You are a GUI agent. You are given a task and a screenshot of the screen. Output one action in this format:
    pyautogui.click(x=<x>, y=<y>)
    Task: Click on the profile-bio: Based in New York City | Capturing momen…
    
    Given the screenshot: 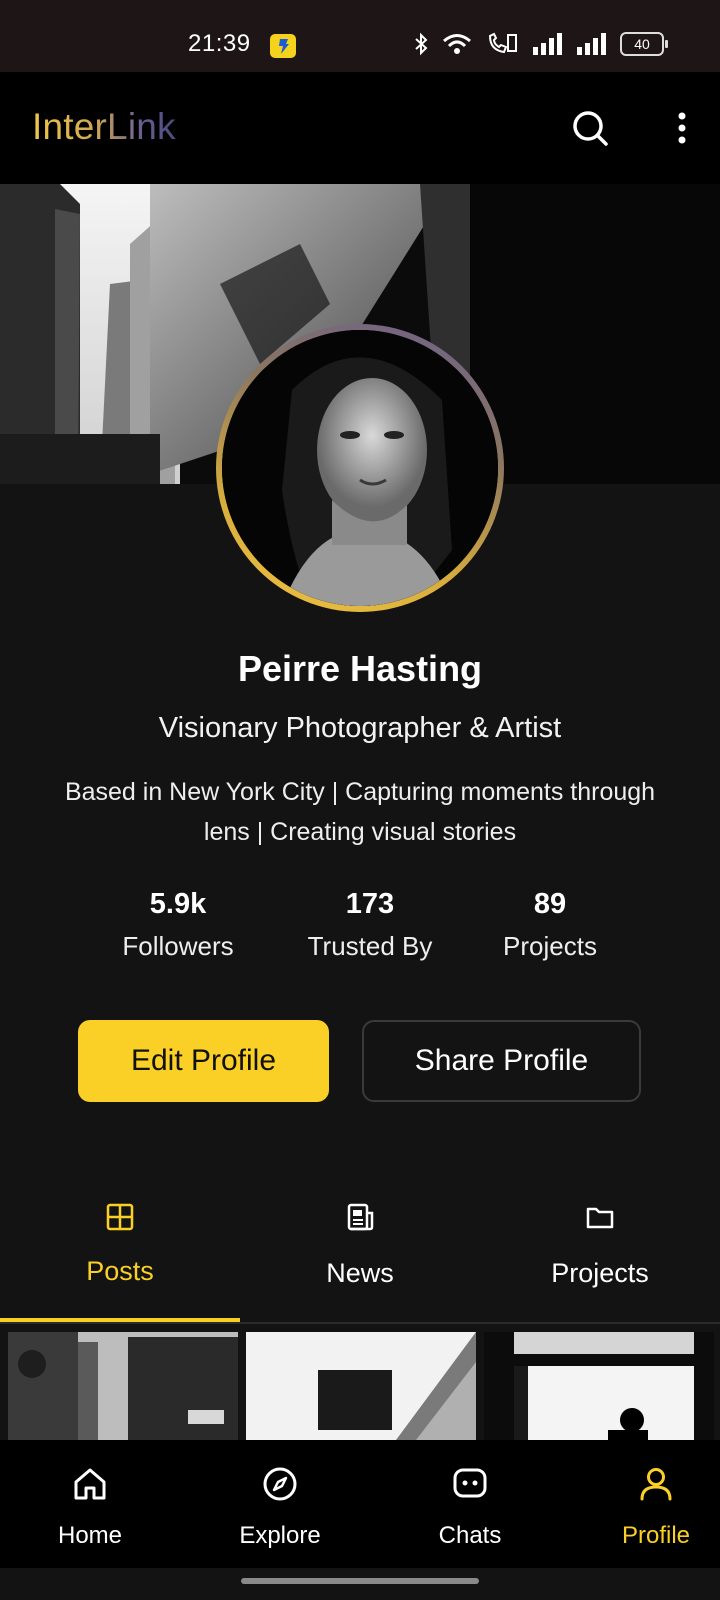 What is the action you would take?
    pyautogui.click(x=360, y=812)
    